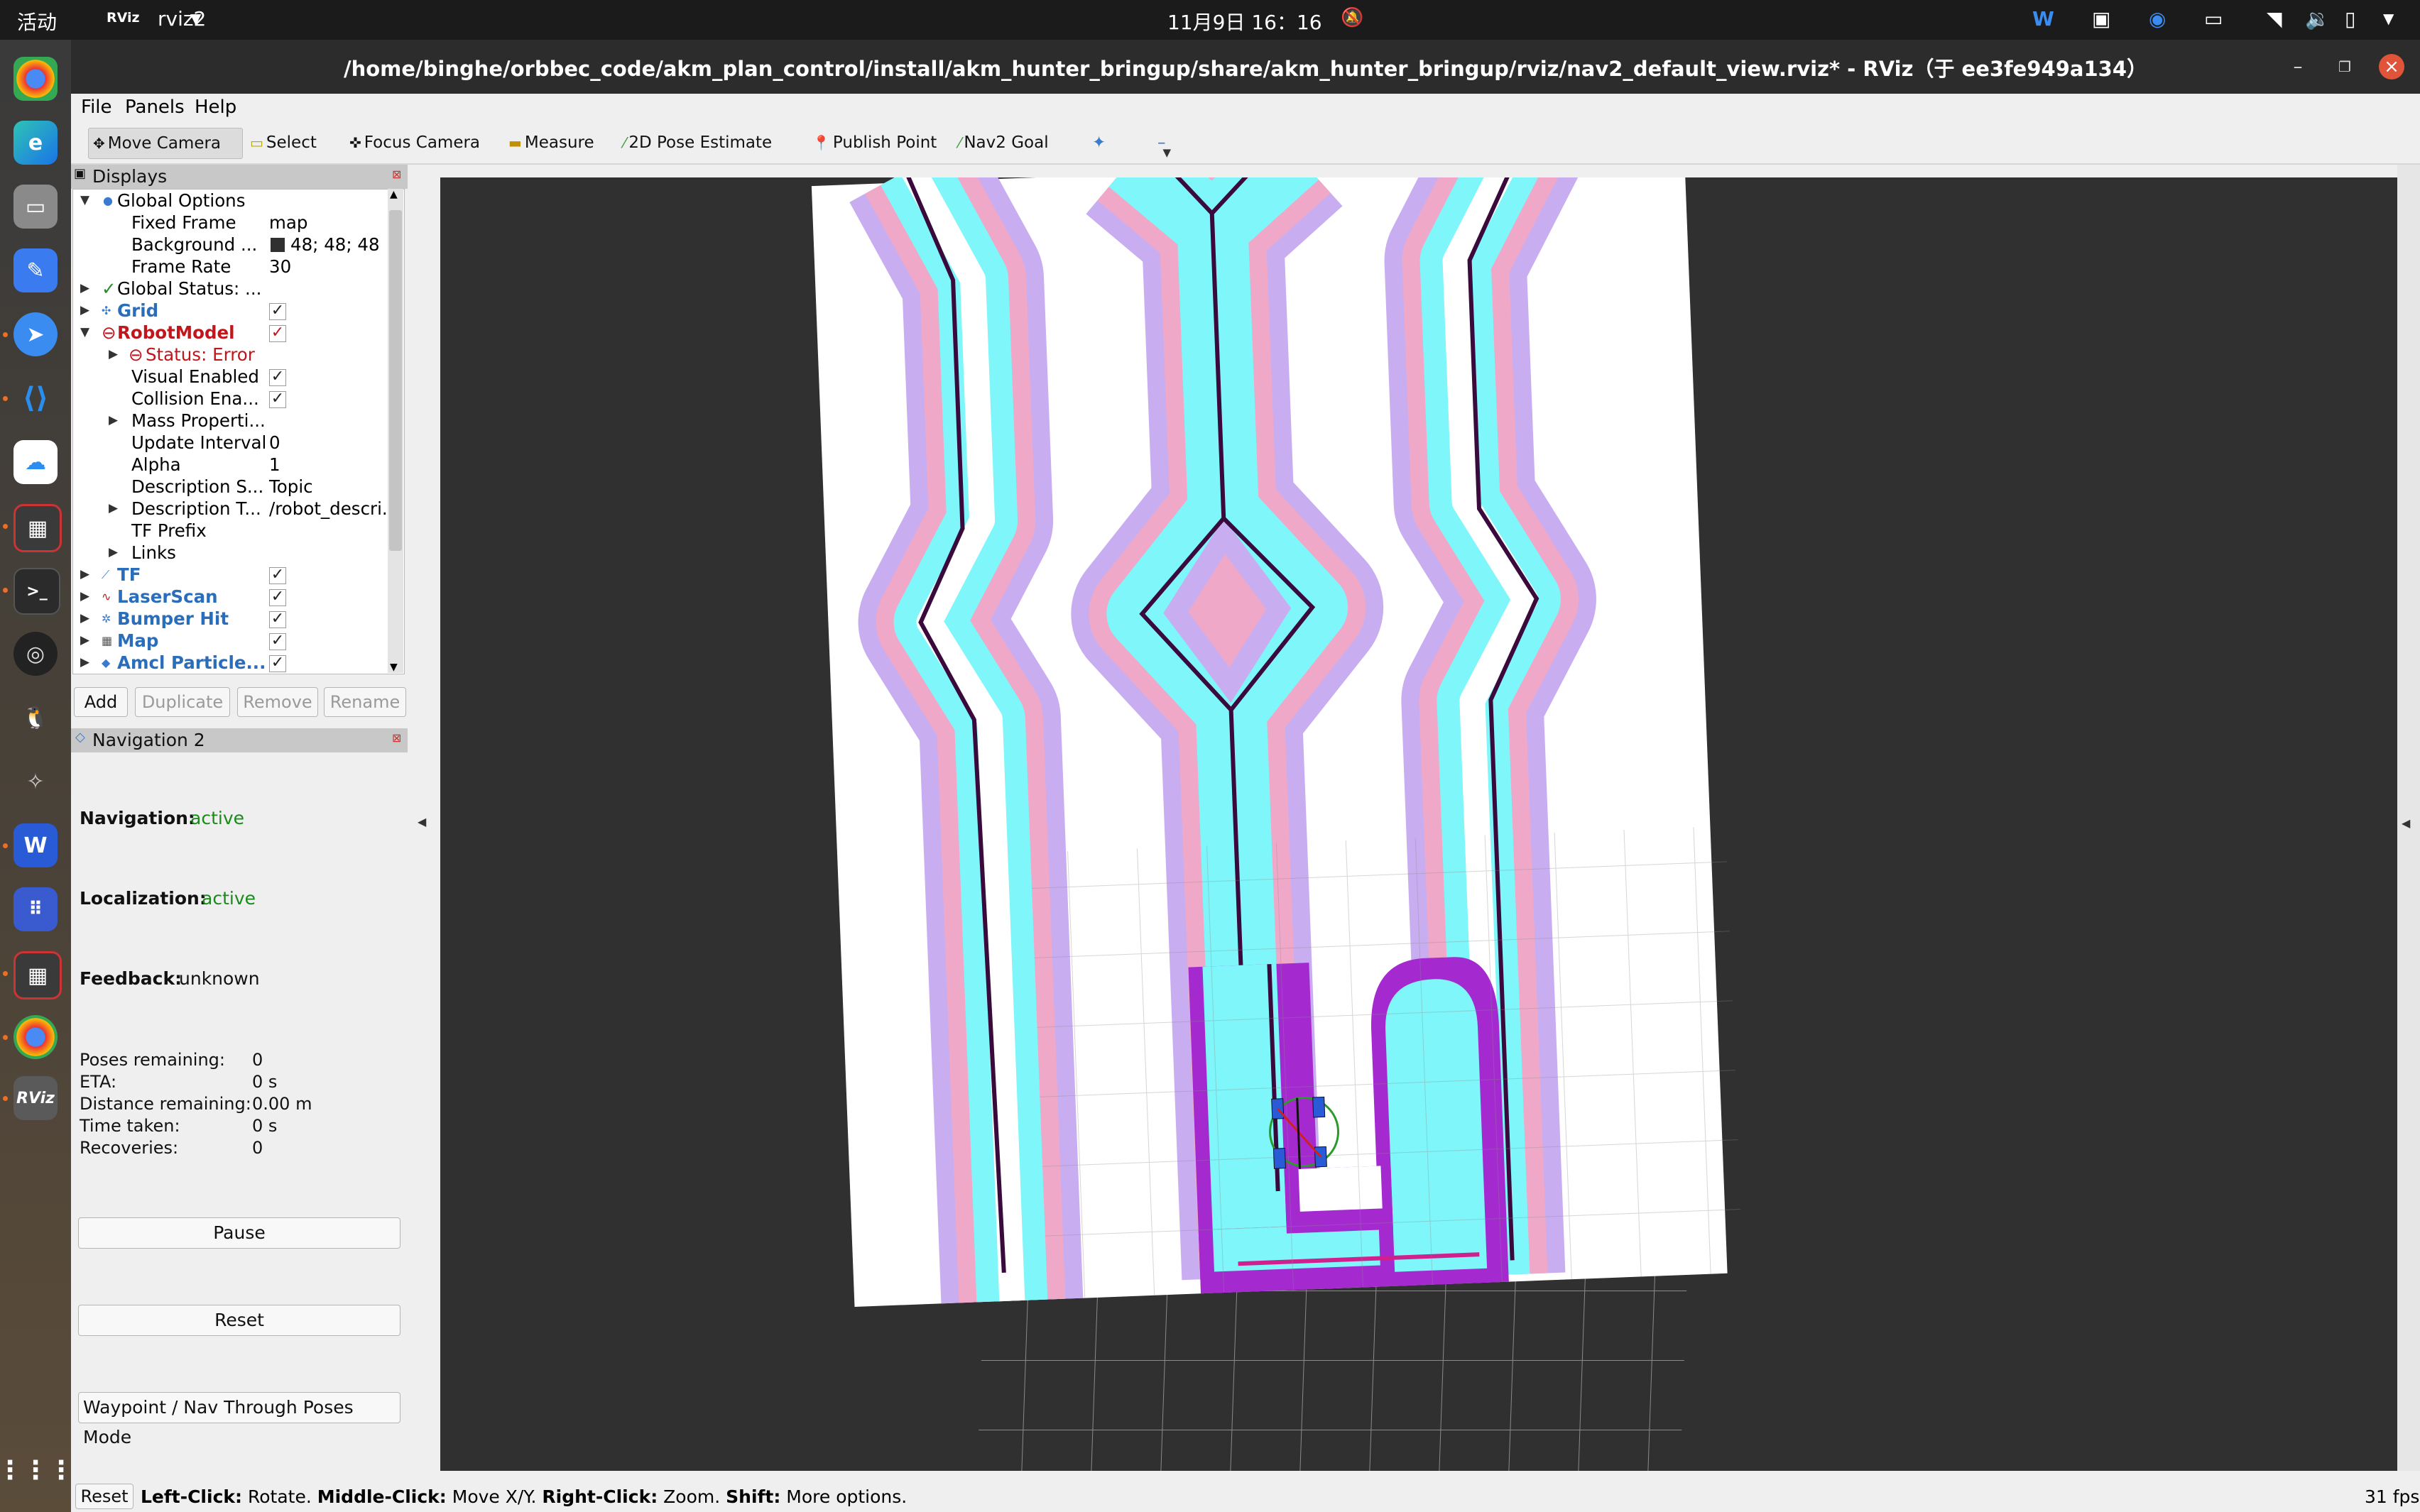 The image size is (2420, 1512). What do you see at coordinates (365, 702) in the screenshot?
I see `rename-display-button: Rename` at bounding box center [365, 702].